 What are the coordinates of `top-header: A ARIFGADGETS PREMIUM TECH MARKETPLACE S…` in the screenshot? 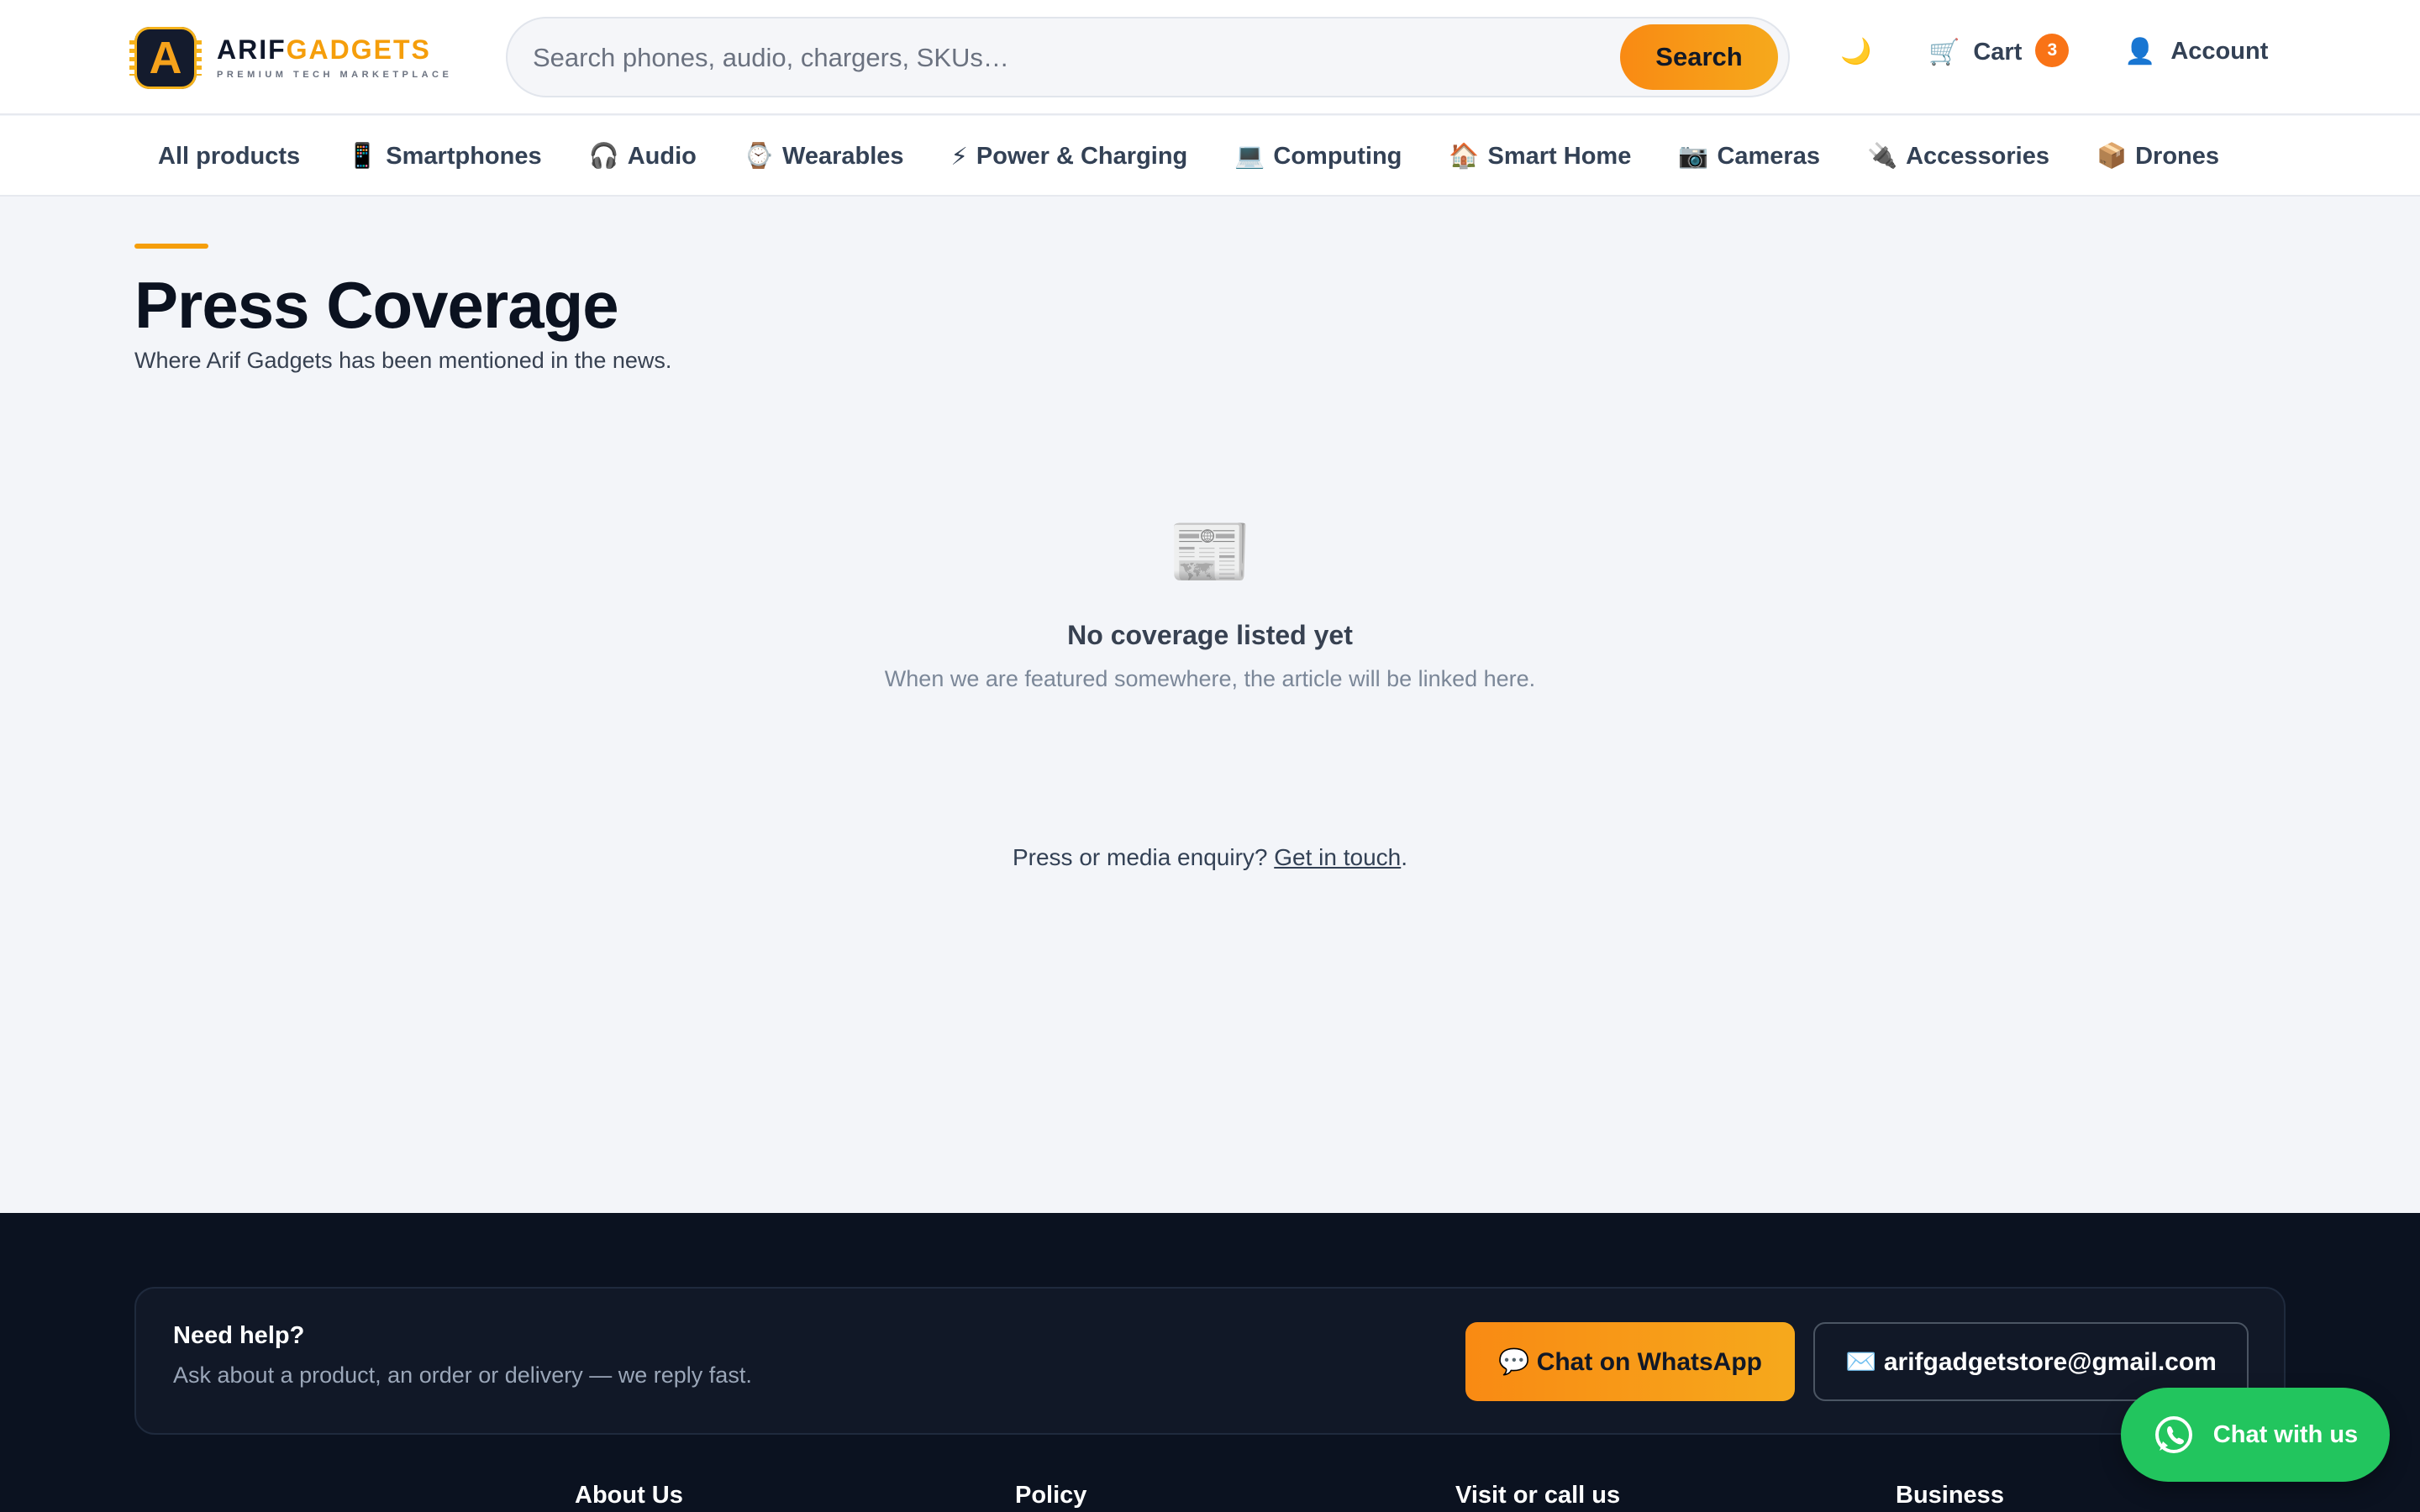 It's located at (1210, 57).